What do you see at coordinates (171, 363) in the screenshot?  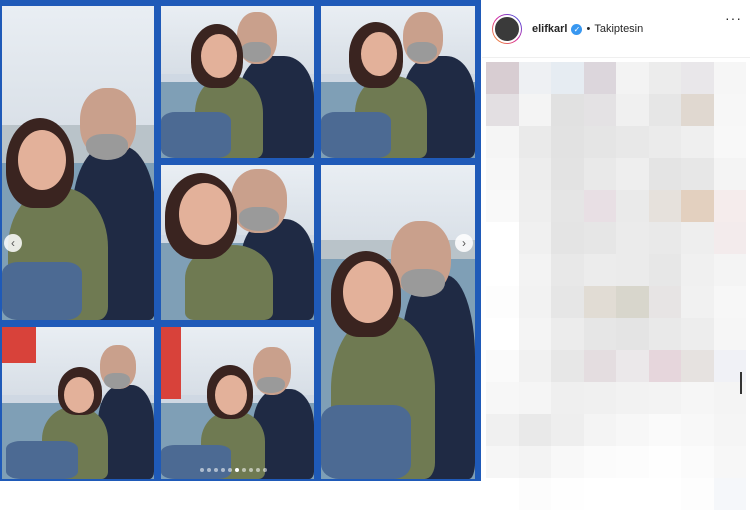 I see `flag` at bounding box center [171, 363].